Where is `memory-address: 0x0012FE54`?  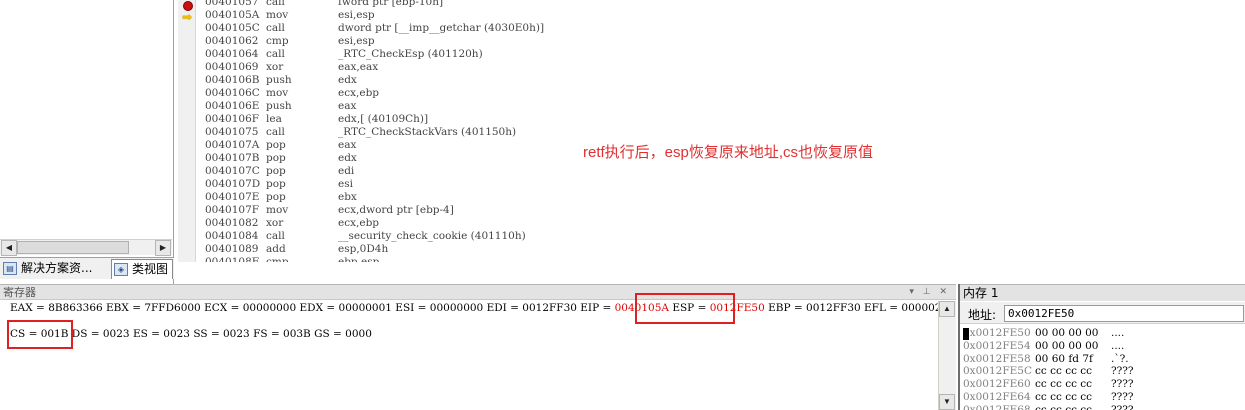 memory-address: 0x0012FE54 is located at coordinates (997, 345).